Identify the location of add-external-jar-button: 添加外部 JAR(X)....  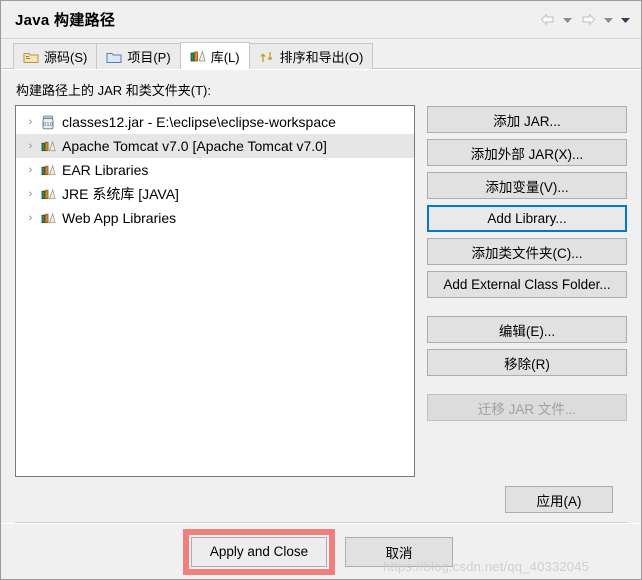
(527, 152).